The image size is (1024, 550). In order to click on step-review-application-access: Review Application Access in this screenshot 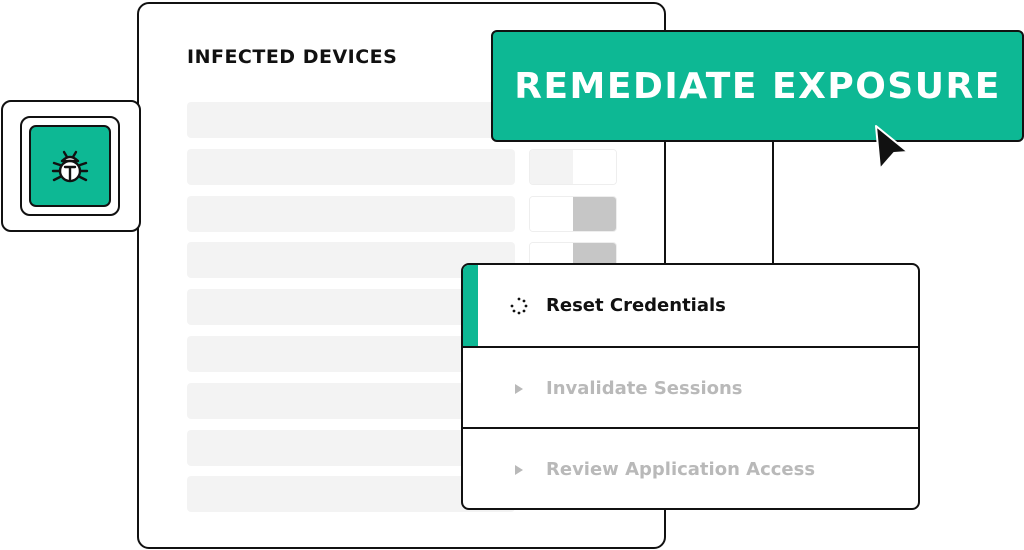, I will do `click(690, 467)`.